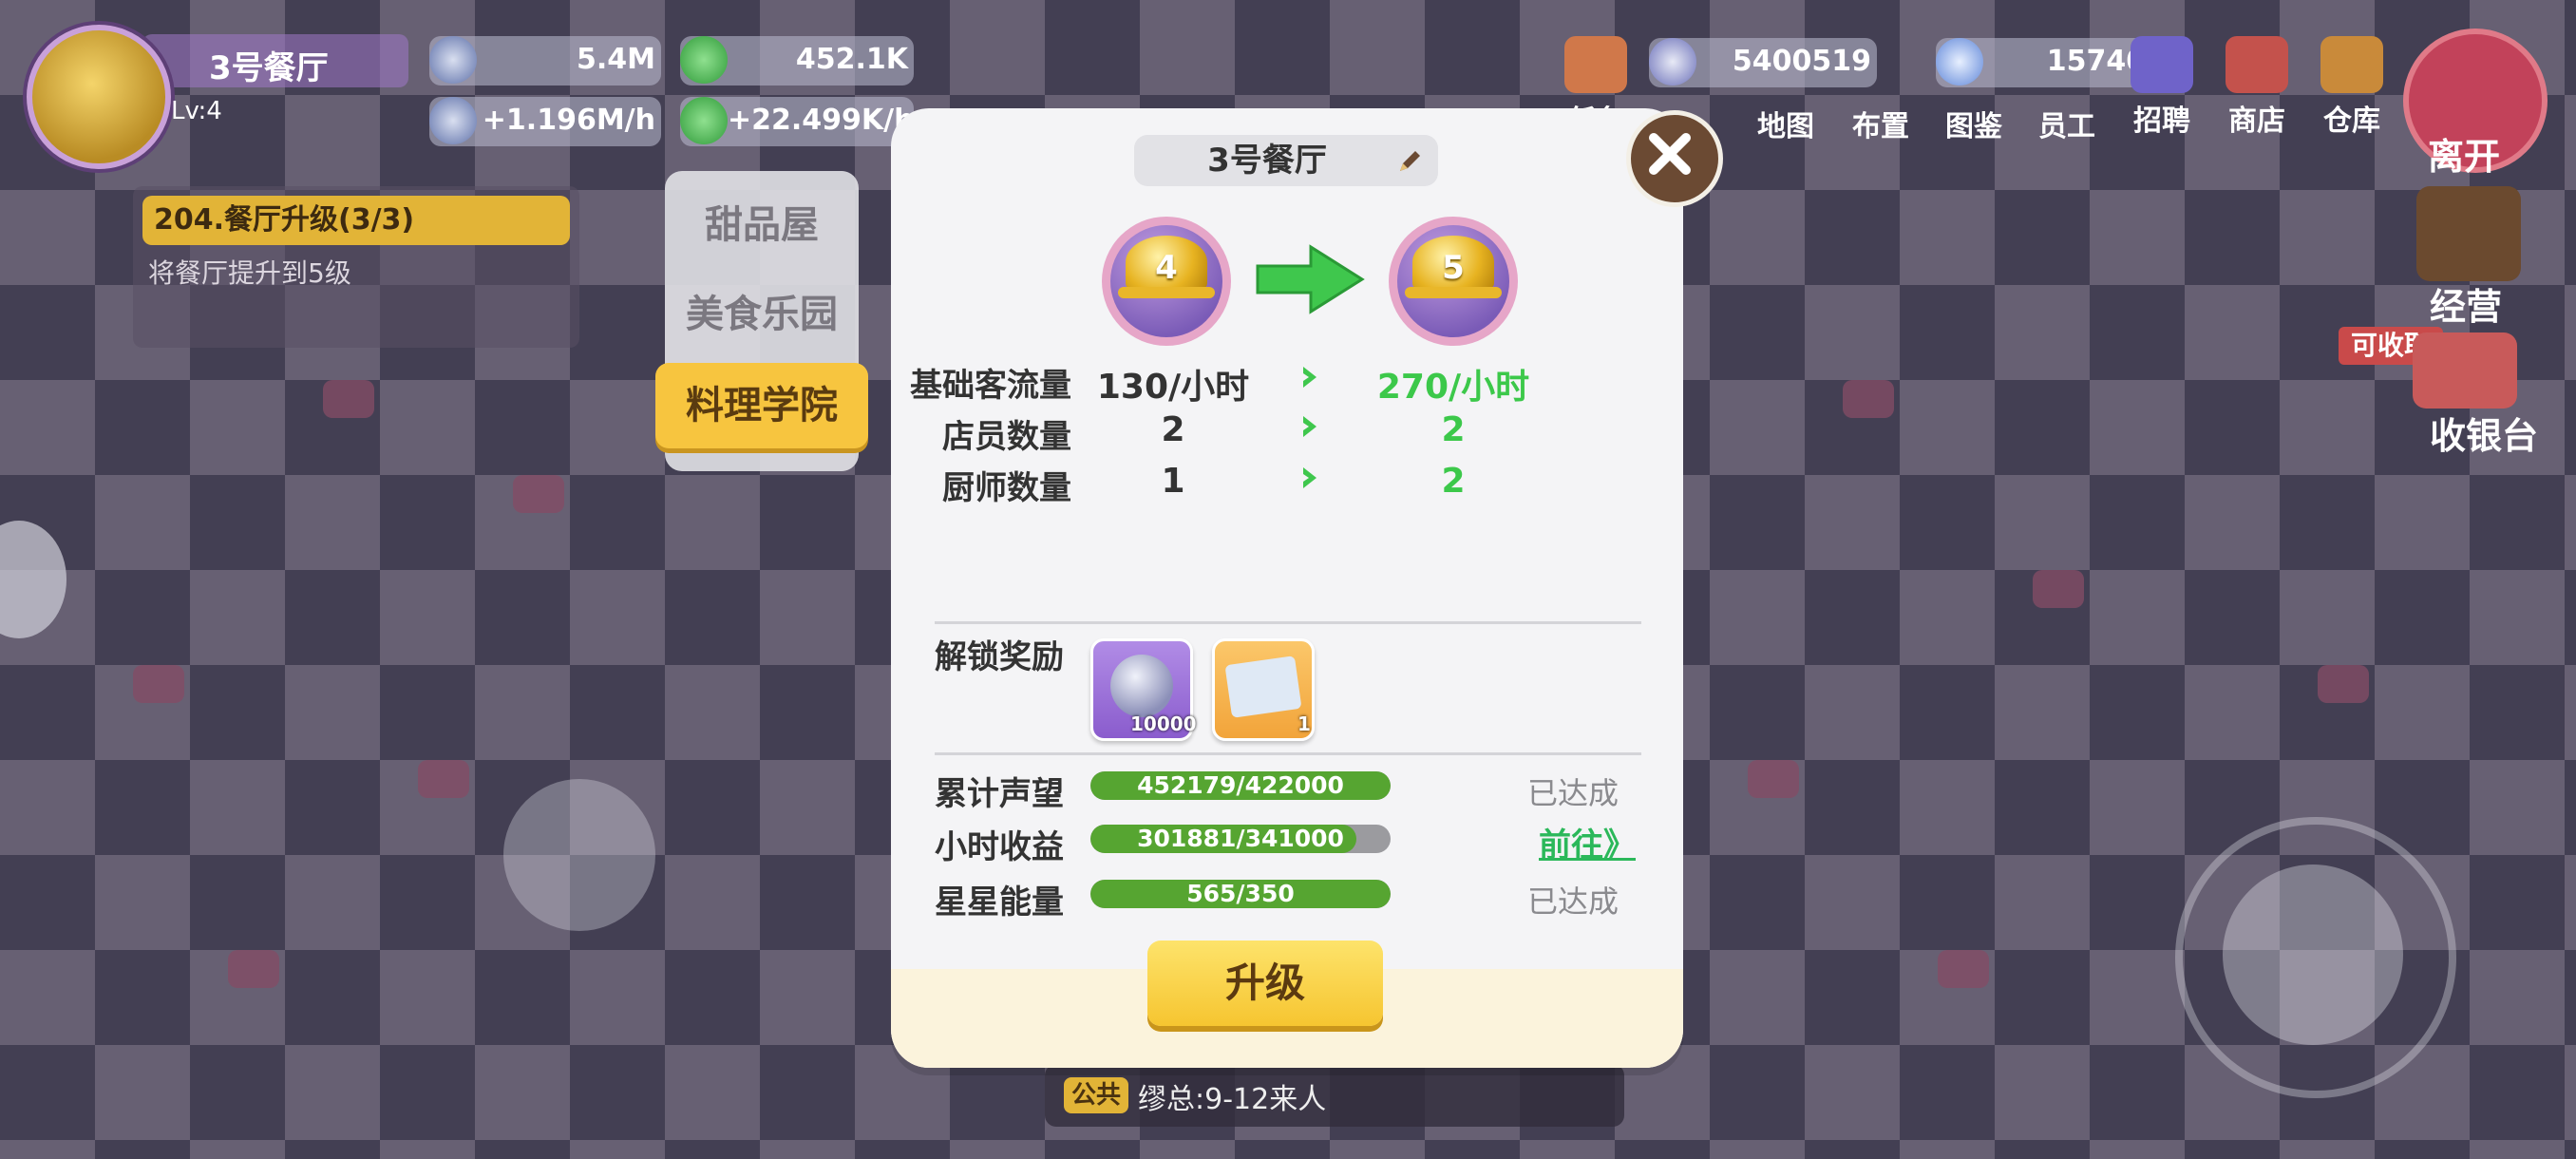  I want to click on menu-recruit-label: 招聘, so click(2161, 121).